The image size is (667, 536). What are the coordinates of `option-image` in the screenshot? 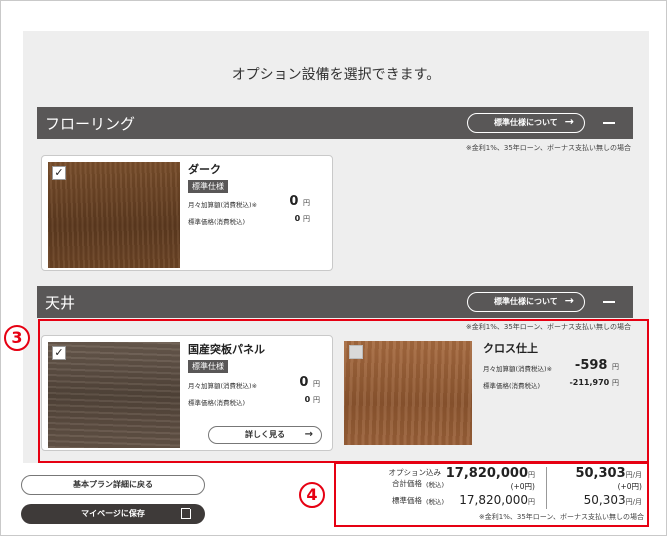 It's located at (114, 215).